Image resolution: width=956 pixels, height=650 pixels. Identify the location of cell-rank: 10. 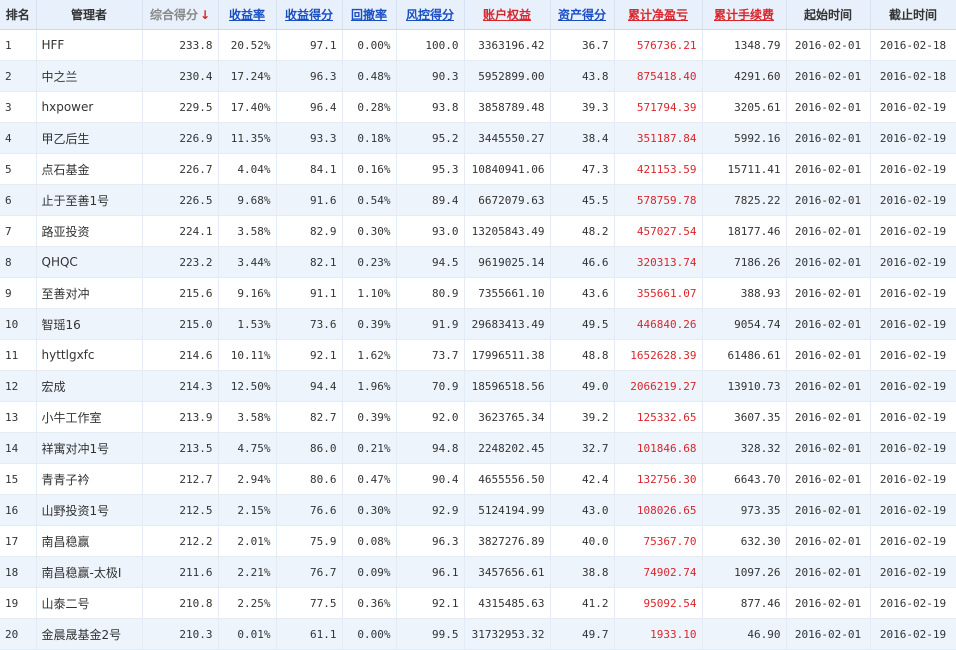
(18, 324).